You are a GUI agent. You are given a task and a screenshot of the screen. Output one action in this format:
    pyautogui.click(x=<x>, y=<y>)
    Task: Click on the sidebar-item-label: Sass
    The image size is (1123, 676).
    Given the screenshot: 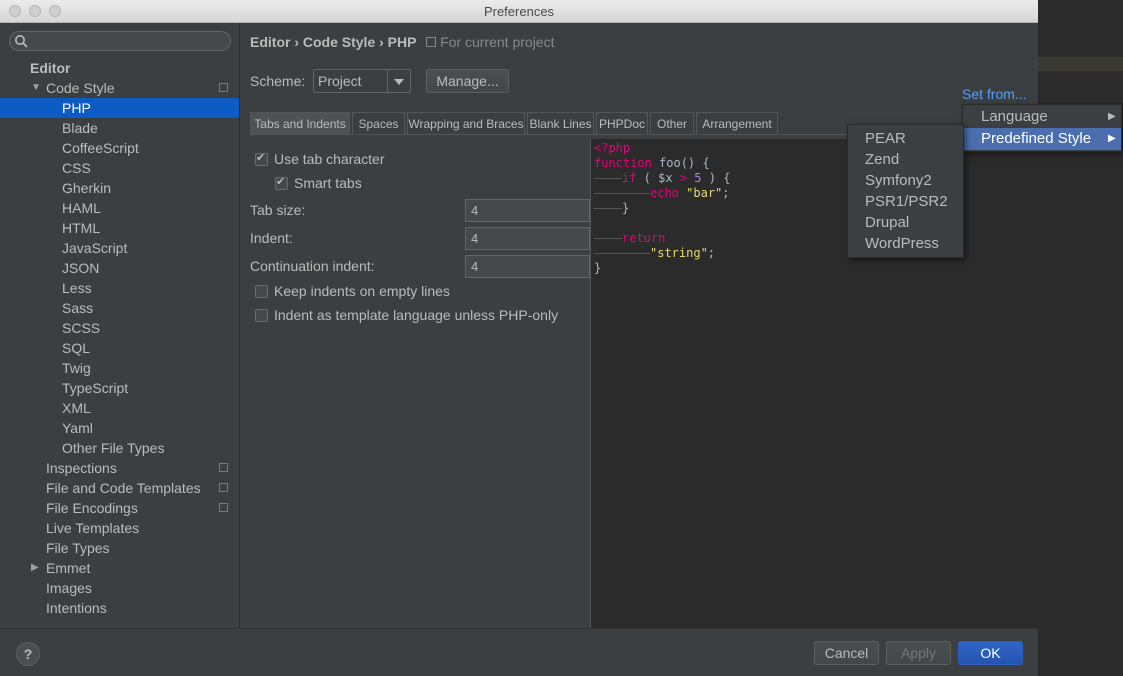 What is the action you would take?
    pyautogui.click(x=78, y=308)
    